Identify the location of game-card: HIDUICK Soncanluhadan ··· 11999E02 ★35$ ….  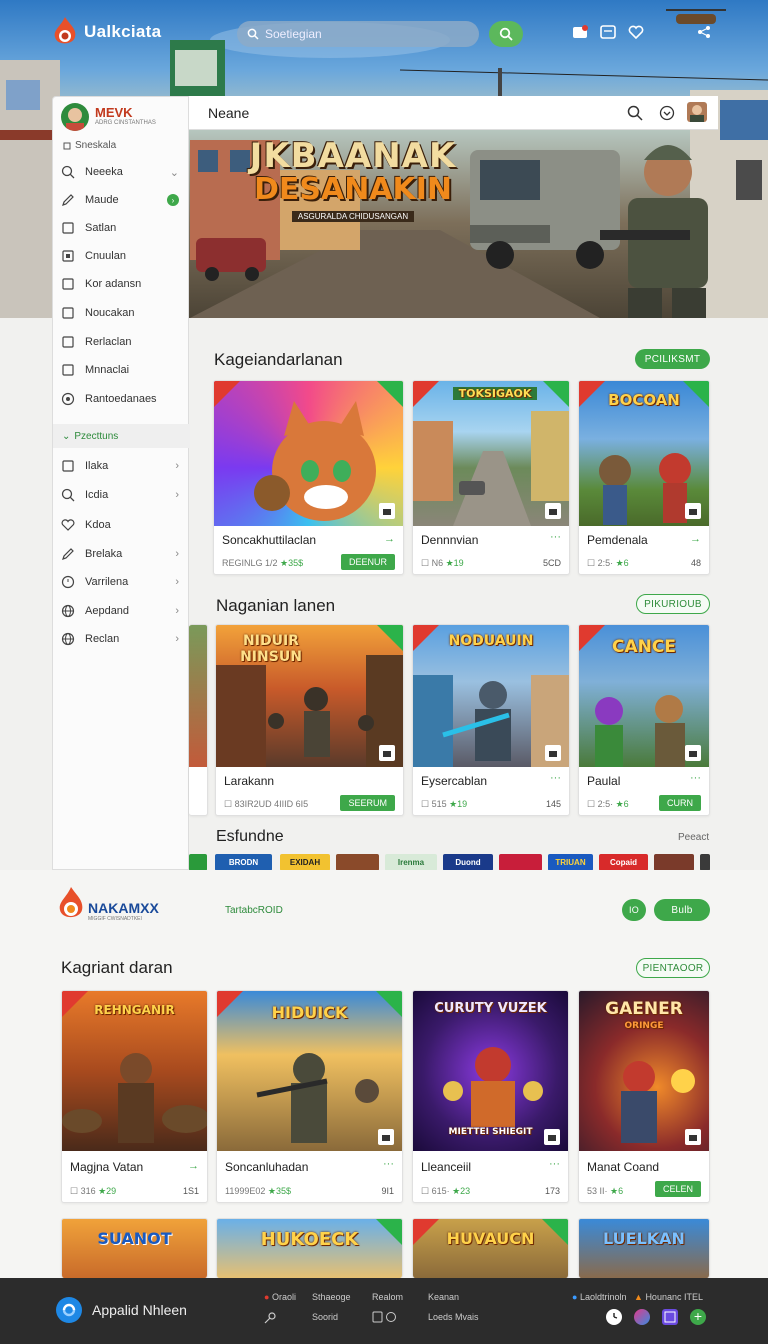
(309, 1096).